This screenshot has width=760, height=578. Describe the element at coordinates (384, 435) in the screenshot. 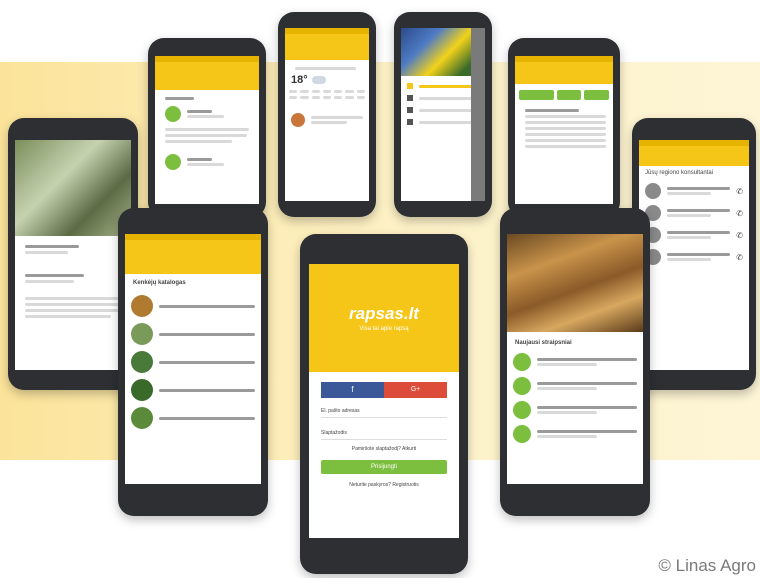

I see `password-field: Slaptažodis` at that location.